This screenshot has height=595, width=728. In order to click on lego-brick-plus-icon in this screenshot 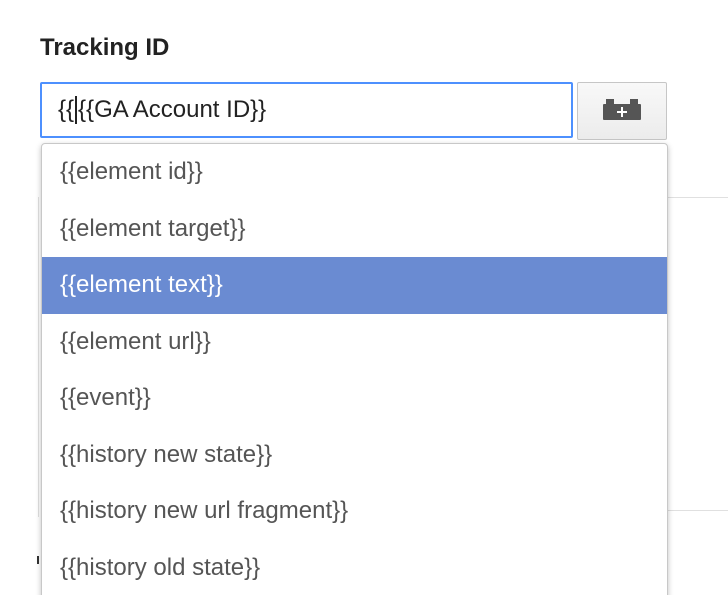, I will do `click(622, 111)`.